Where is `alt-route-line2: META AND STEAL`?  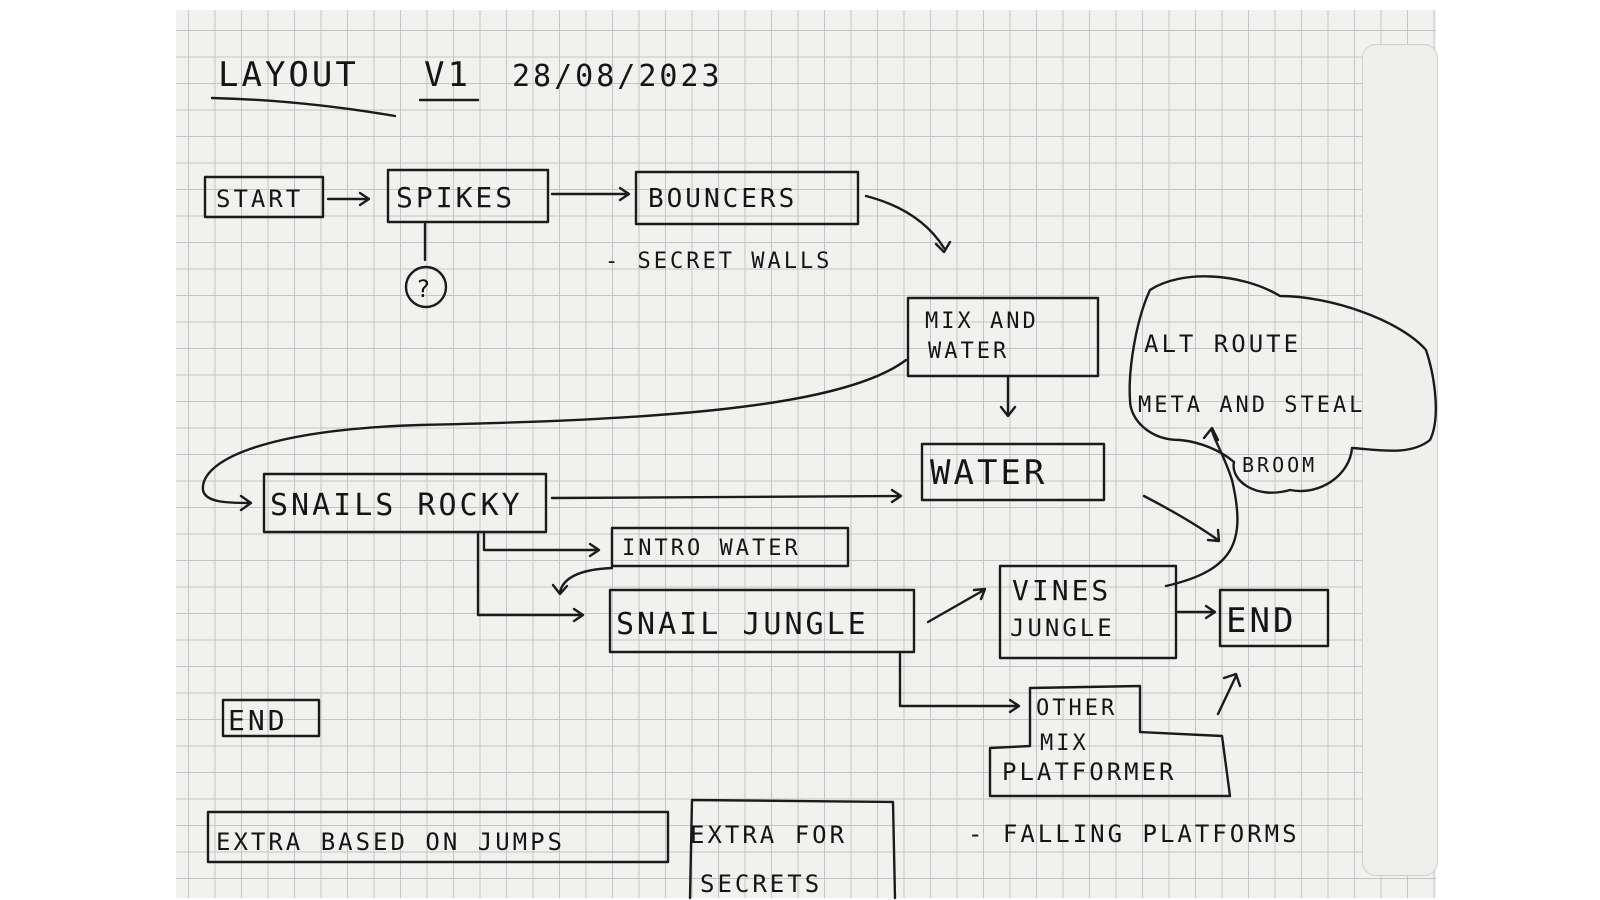 alt-route-line2: META AND STEAL is located at coordinates (1251, 405).